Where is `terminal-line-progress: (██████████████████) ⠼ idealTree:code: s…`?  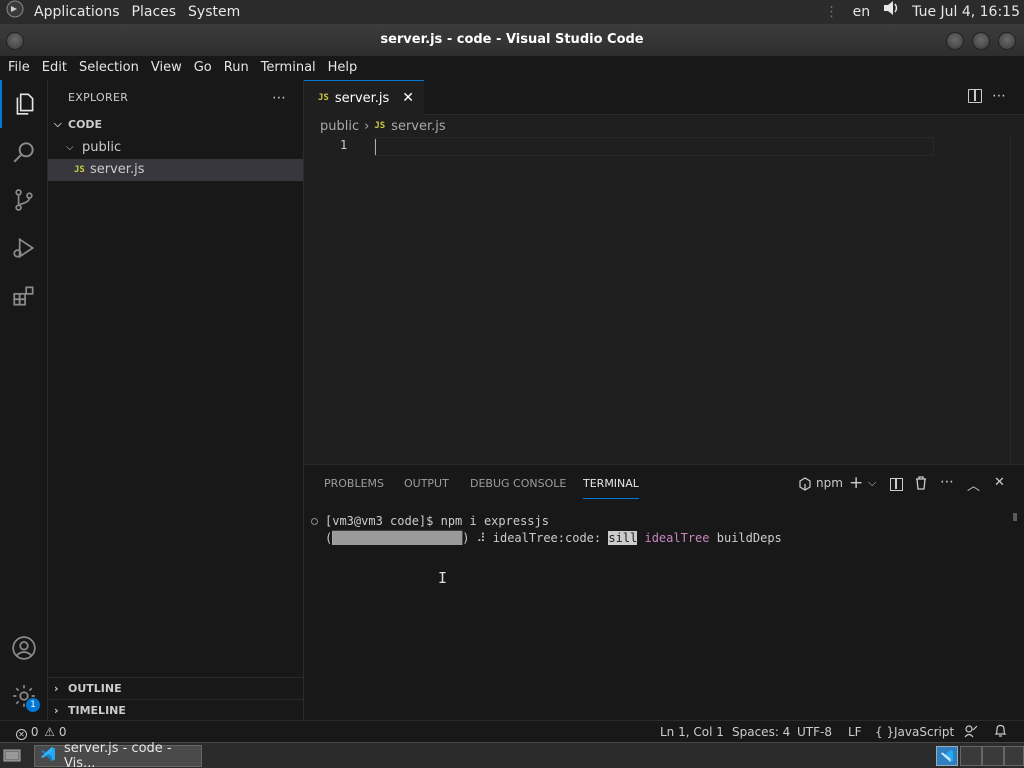 terminal-line-progress: (██████████████████) ⠼ idealTree:code: s… is located at coordinates (553, 538).